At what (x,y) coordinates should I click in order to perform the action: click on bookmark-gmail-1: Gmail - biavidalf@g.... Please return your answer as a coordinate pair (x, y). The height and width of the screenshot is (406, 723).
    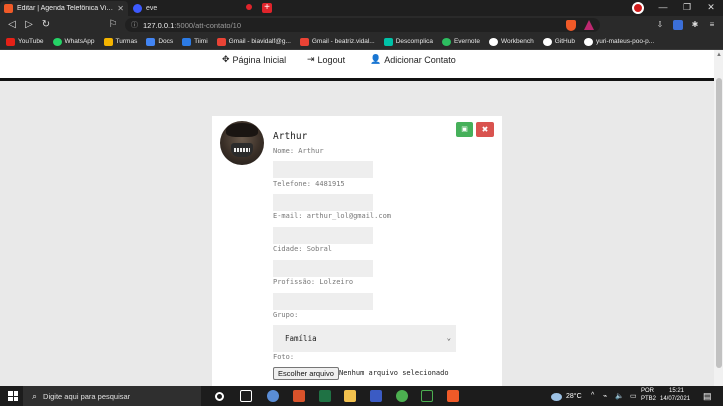
    Looking at the image, I should click on (253, 41).